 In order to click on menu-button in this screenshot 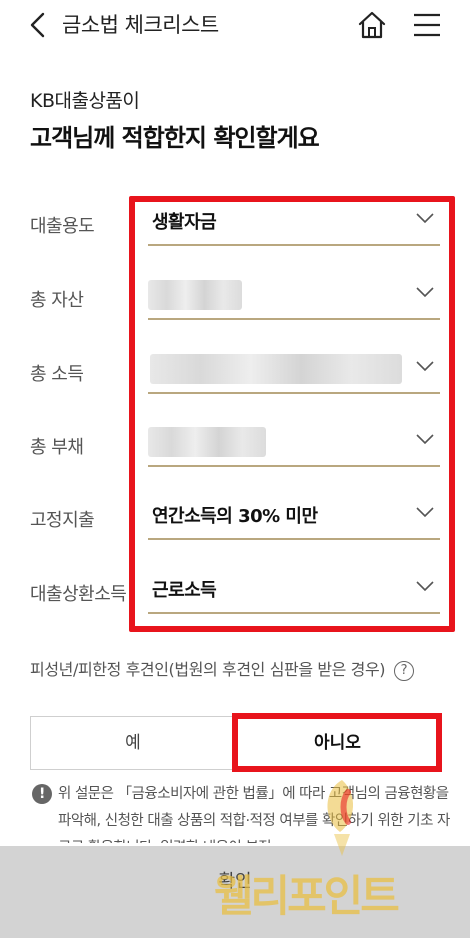, I will do `click(427, 25)`.